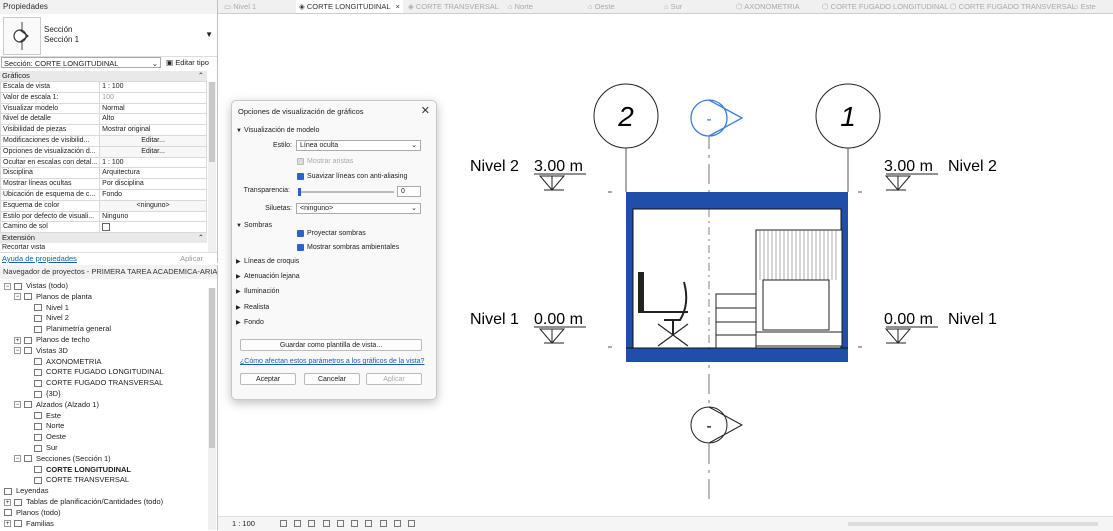  I want to click on building-section, so click(737, 277).